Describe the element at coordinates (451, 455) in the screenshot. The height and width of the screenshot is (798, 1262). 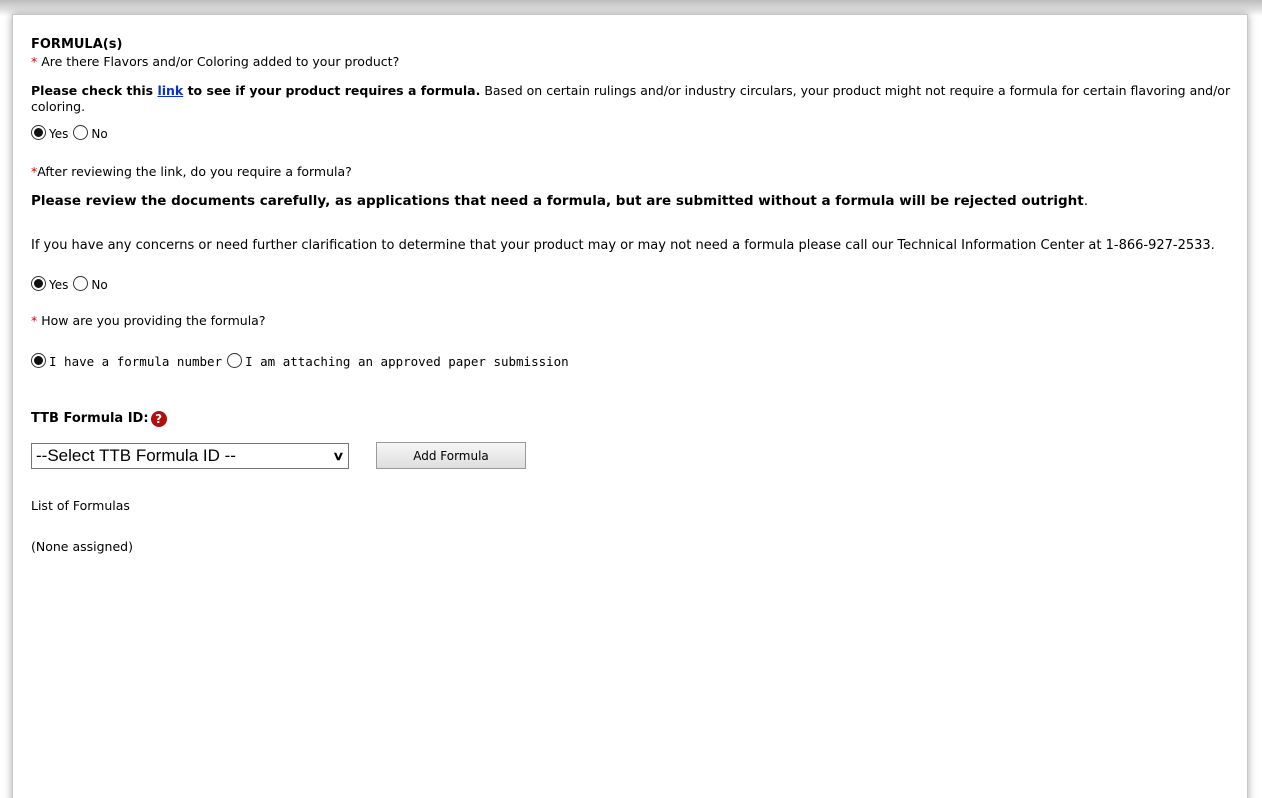
I see `add-formula-button: Add Formula` at that location.